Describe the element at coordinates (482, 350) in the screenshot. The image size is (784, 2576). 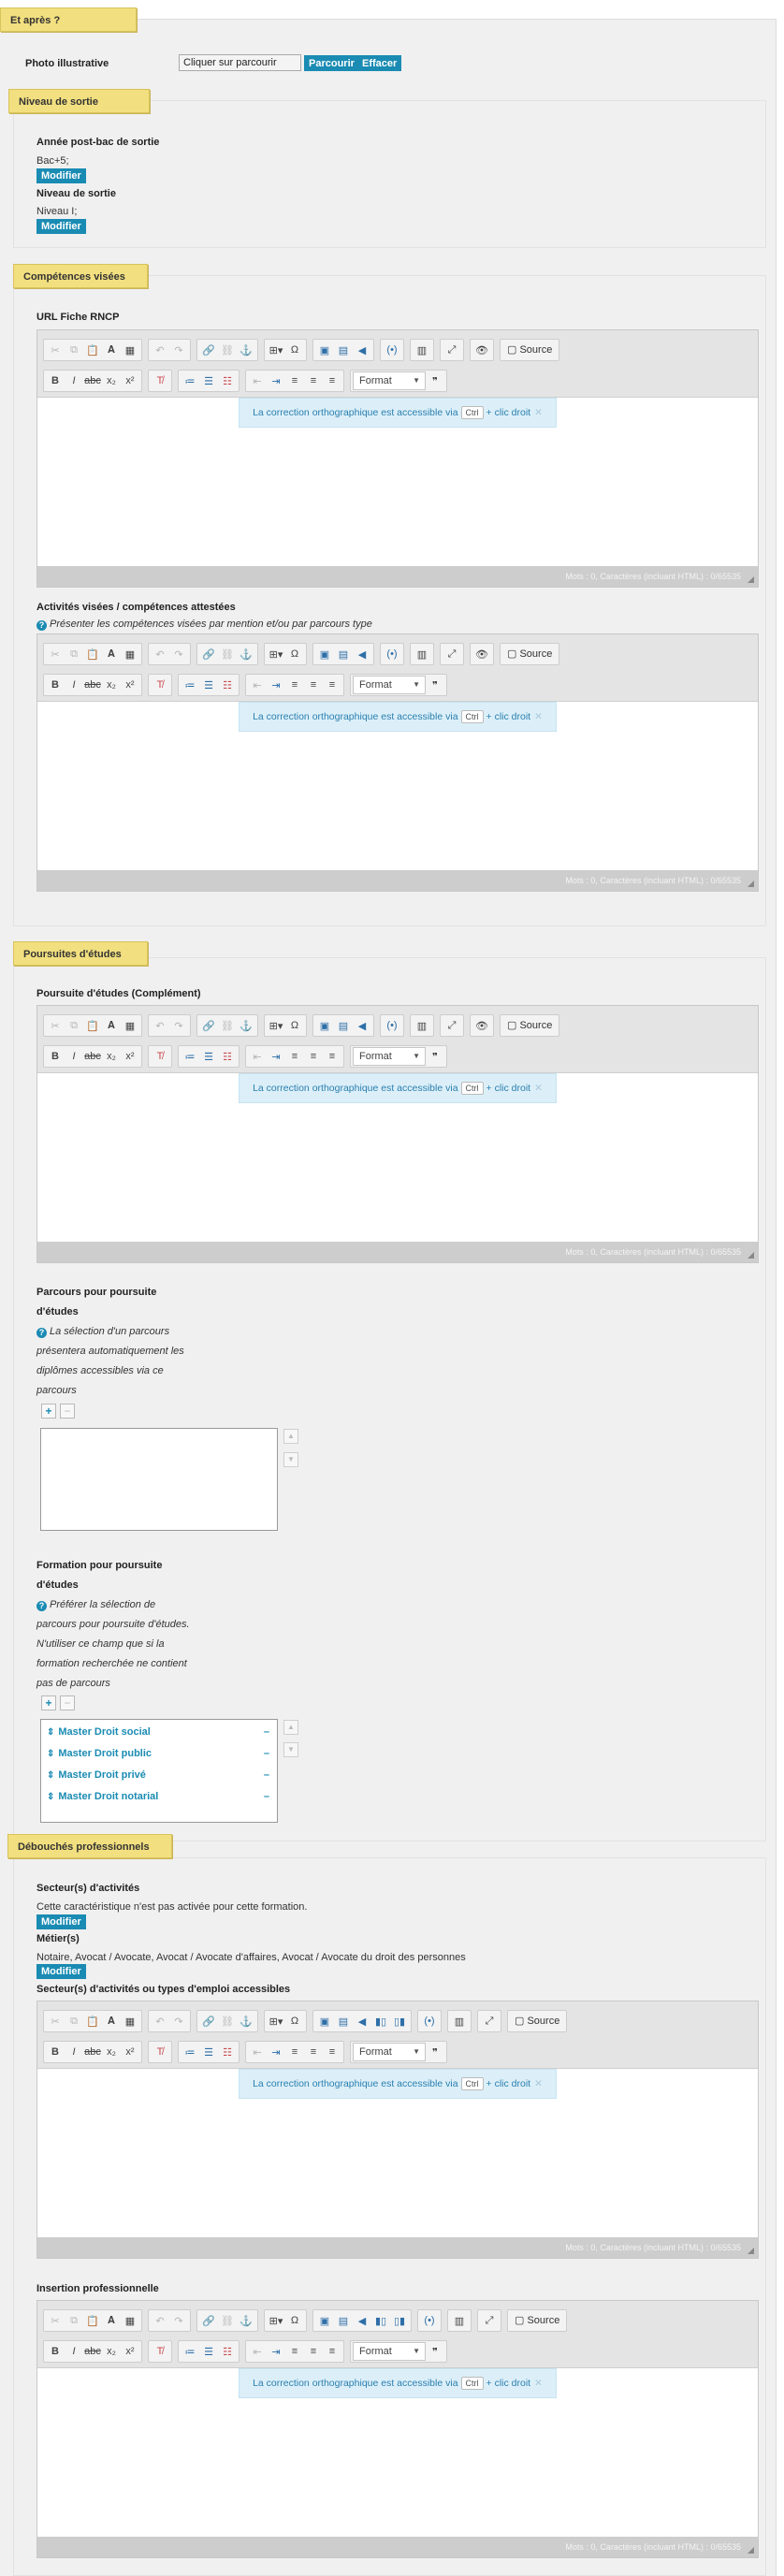
I see `preview-icon: 👁` at that location.